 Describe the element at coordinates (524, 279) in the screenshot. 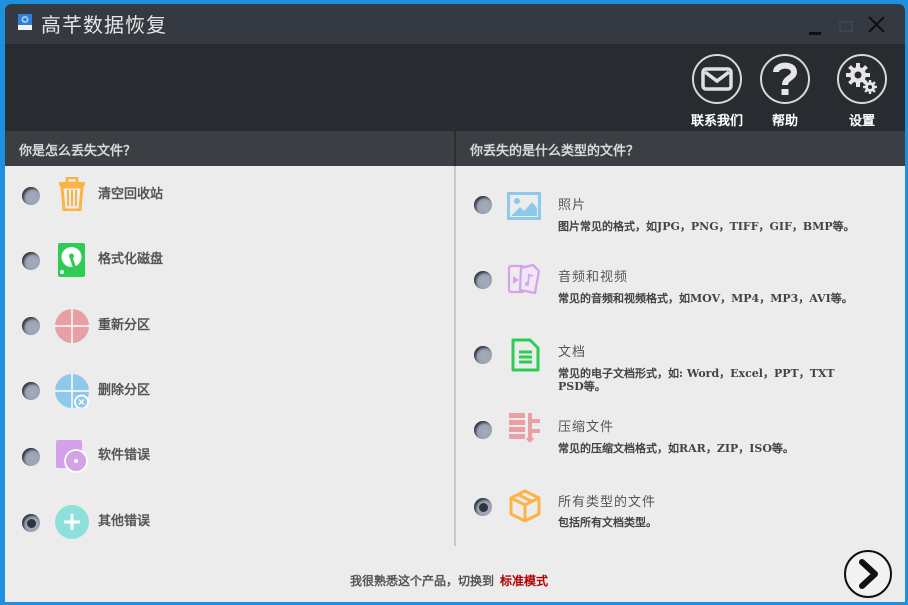

I see `media-icon` at that location.